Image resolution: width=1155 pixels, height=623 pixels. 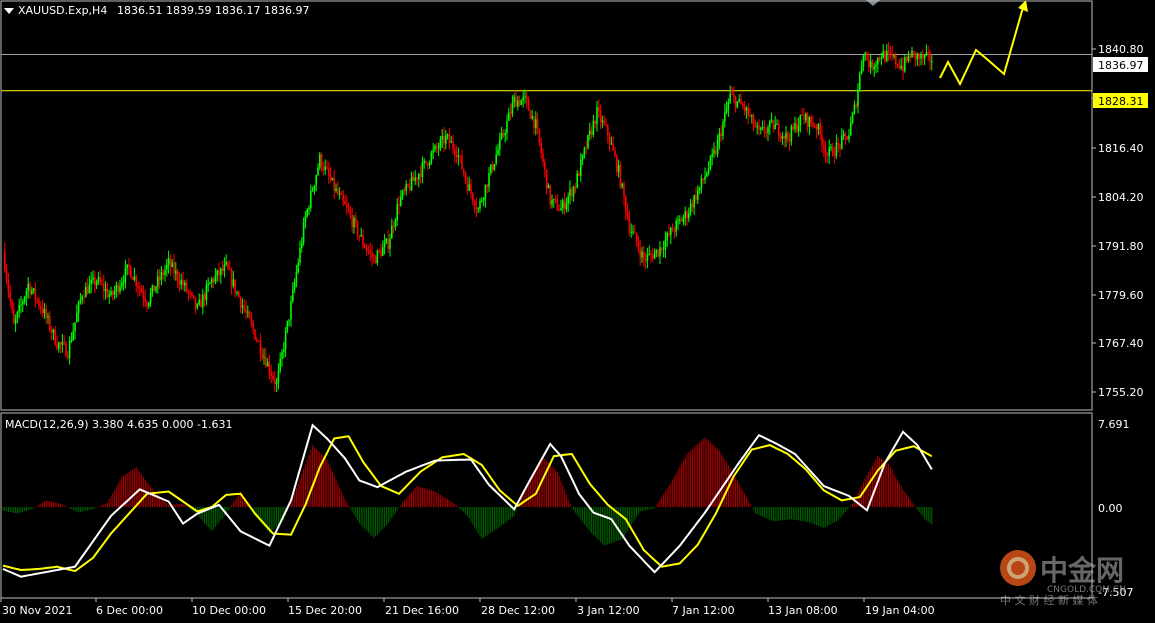 What do you see at coordinates (213, 10) in the screenshot?
I see `ohlc-values: 1836.51 1839.59 1836.17 1836.97` at bounding box center [213, 10].